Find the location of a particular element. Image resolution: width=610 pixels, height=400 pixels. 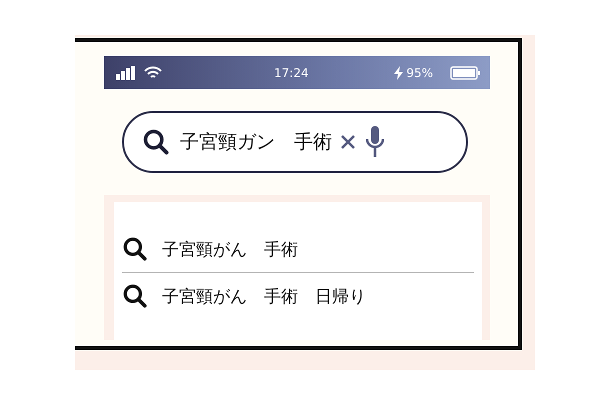

search-field: 子宮頸ガン 手術 is located at coordinates (295, 142).